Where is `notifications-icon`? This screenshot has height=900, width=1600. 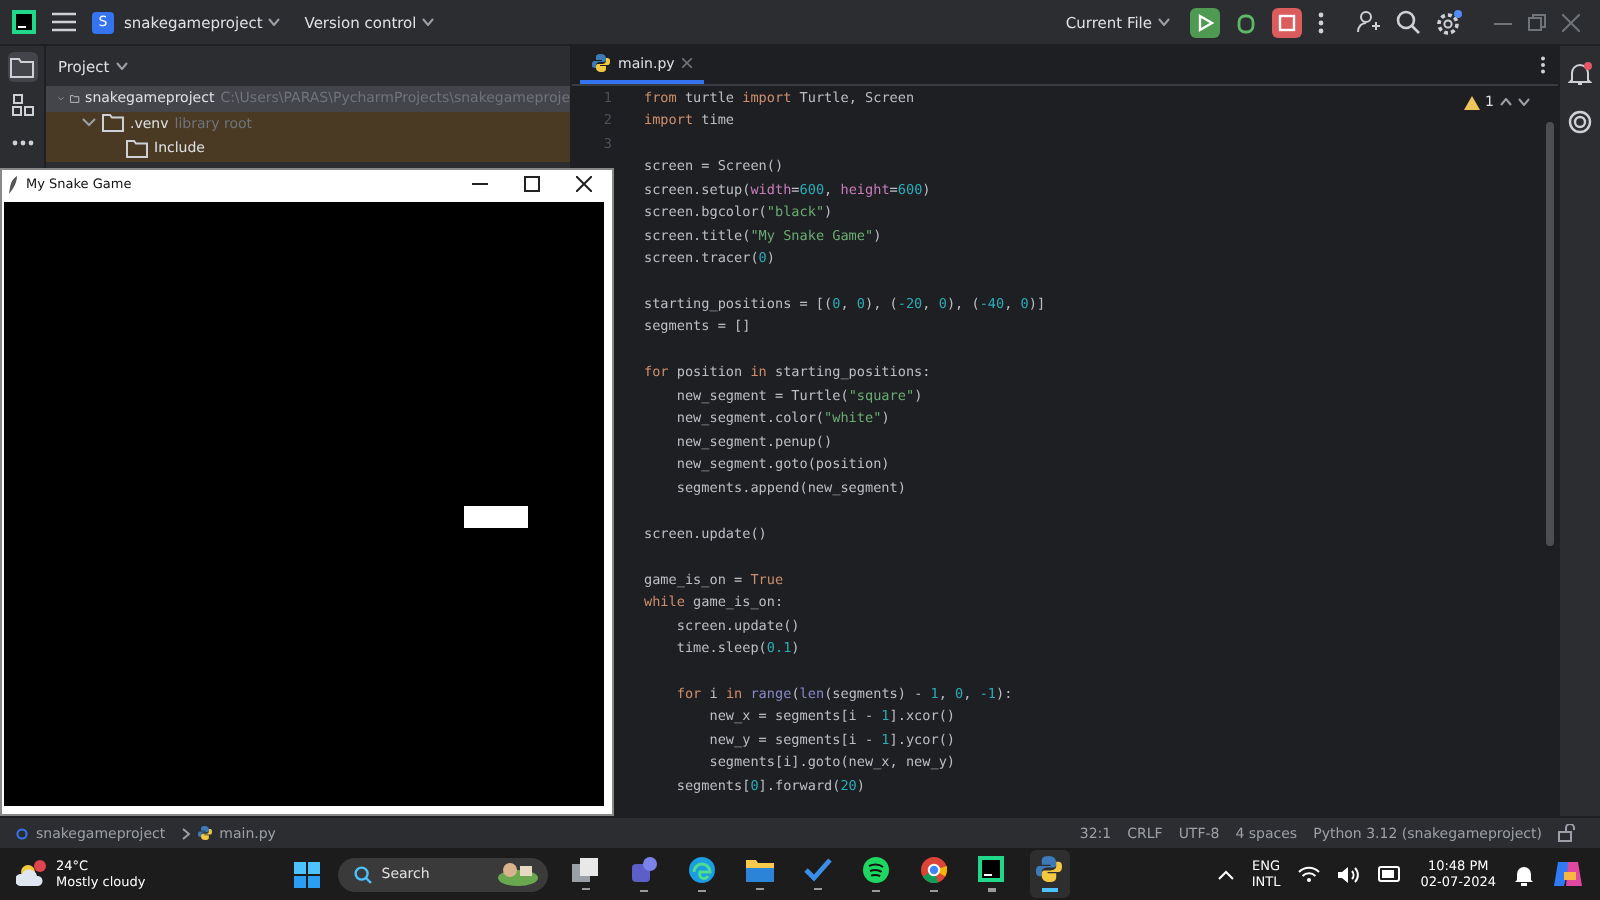 notifications-icon is located at coordinates (1580, 74).